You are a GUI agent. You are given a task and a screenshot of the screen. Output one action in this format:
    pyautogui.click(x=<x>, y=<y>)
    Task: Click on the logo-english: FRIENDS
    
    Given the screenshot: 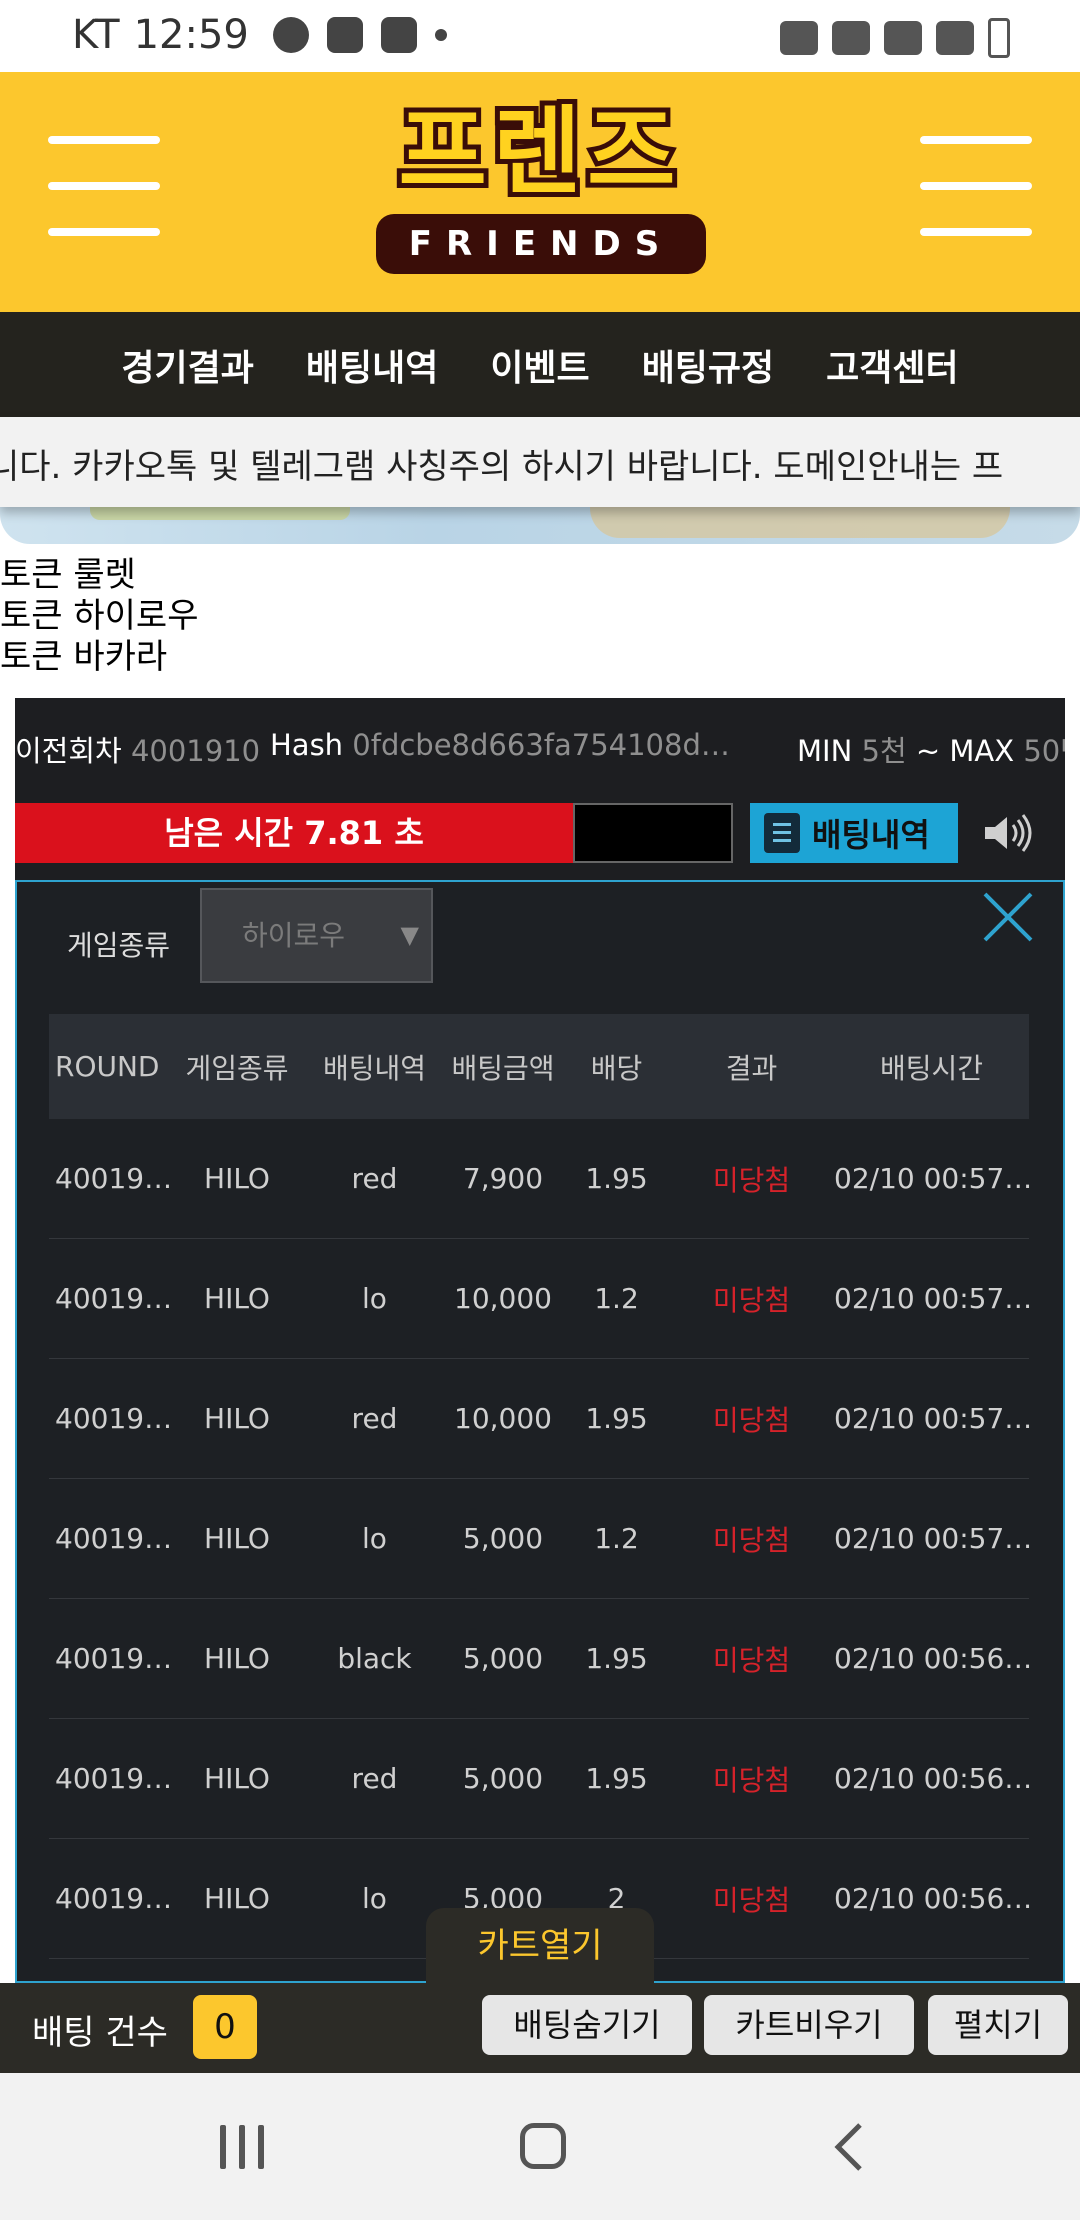 What is the action you would take?
    pyautogui.click(x=541, y=244)
    